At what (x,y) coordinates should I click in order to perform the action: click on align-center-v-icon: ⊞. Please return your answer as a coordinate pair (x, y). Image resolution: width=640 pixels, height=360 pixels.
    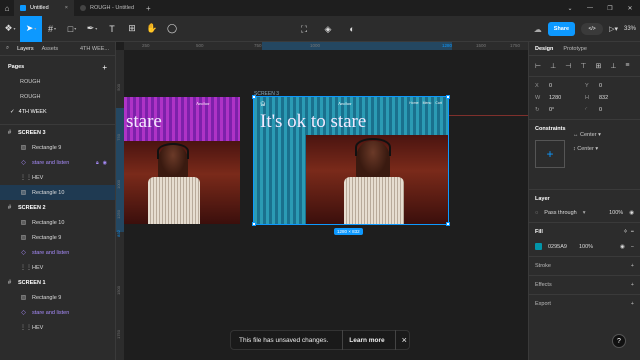
    Looking at the image, I should click on (598, 66).